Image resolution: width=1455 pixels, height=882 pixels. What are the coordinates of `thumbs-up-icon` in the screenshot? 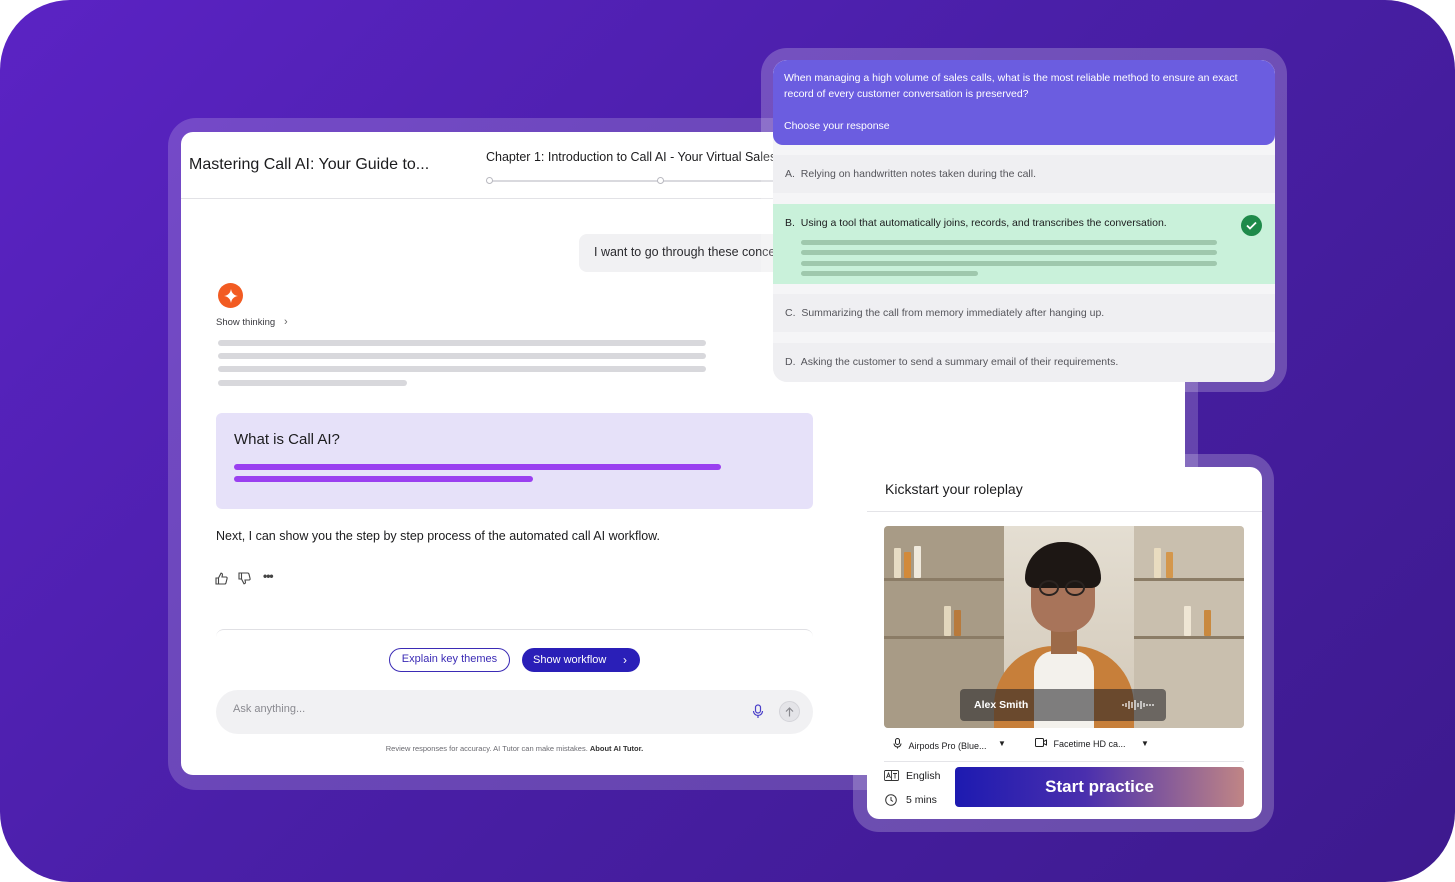 It's located at (221, 580).